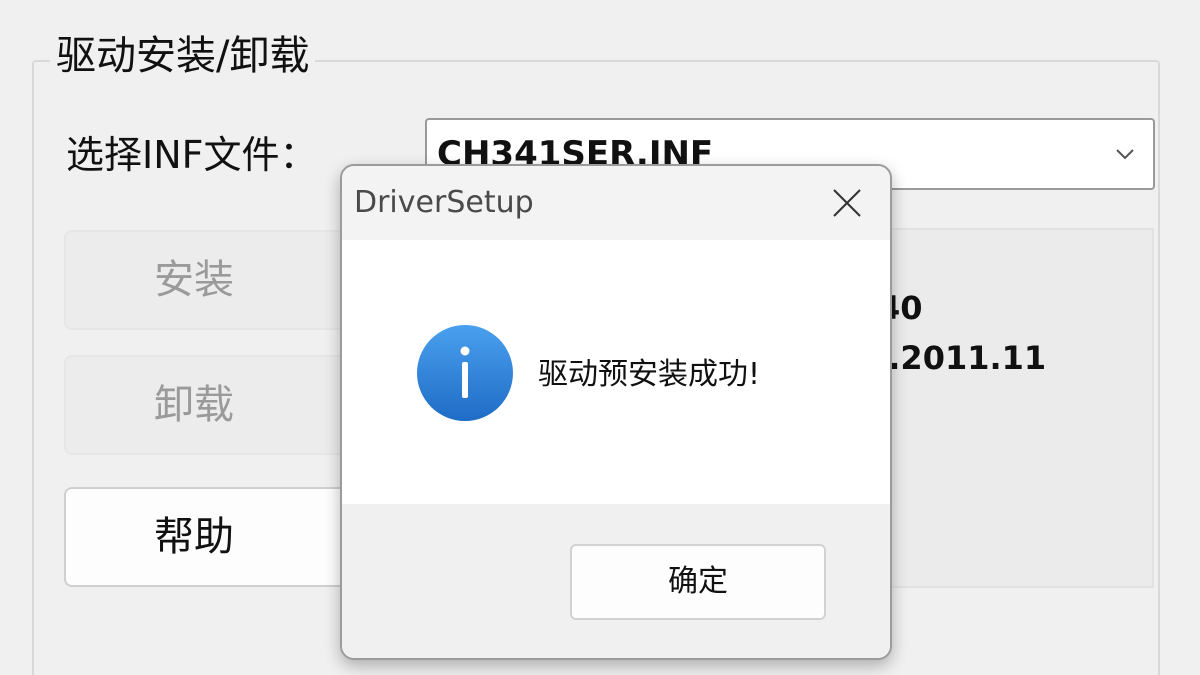  Describe the element at coordinates (649, 374) in the screenshot. I see `dialog-message: 驱动预安装成功!` at that location.